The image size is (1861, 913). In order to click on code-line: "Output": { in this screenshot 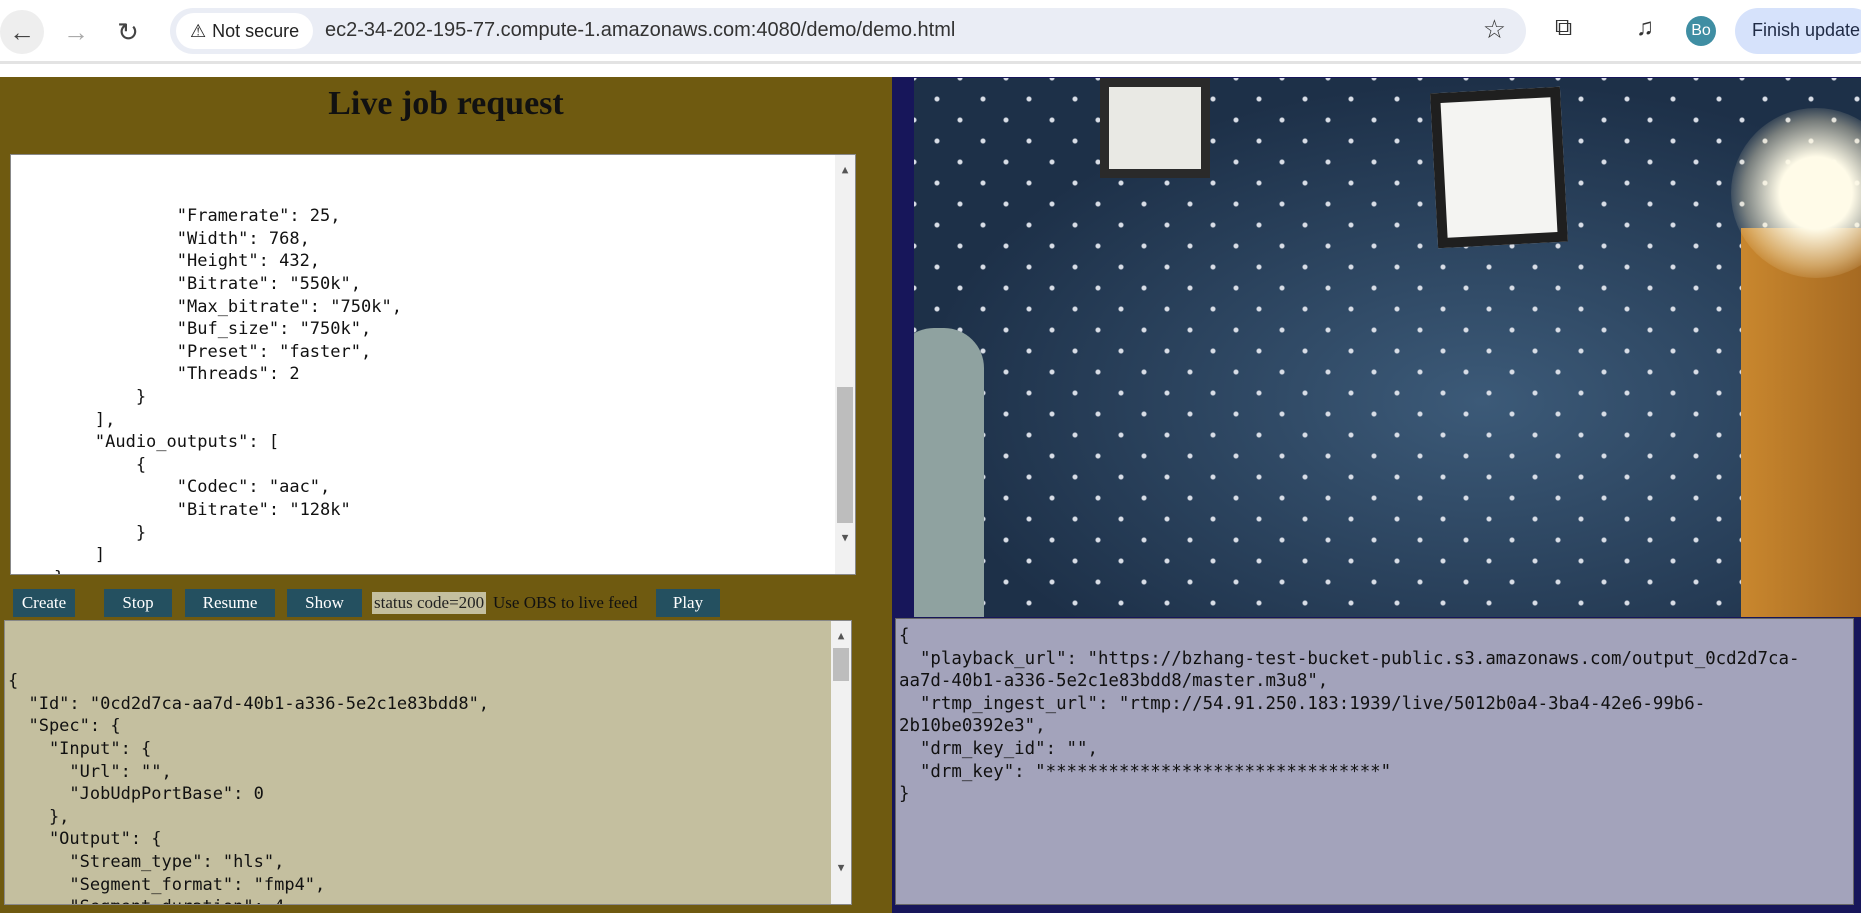, I will do `click(85, 839)`.